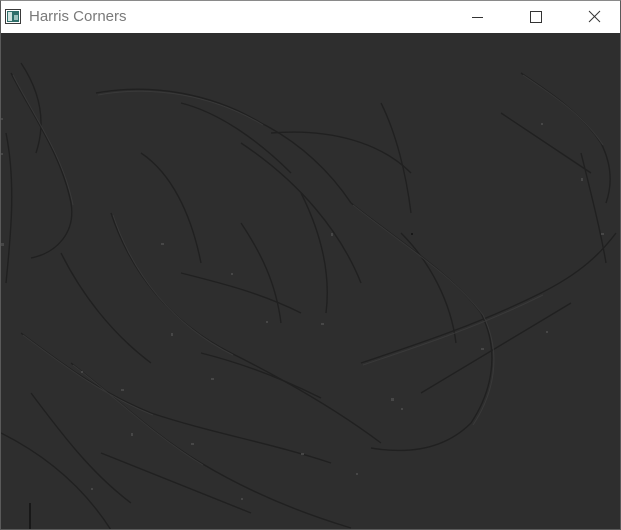 The height and width of the screenshot is (530, 621). I want to click on close-icon, so click(594, 16).